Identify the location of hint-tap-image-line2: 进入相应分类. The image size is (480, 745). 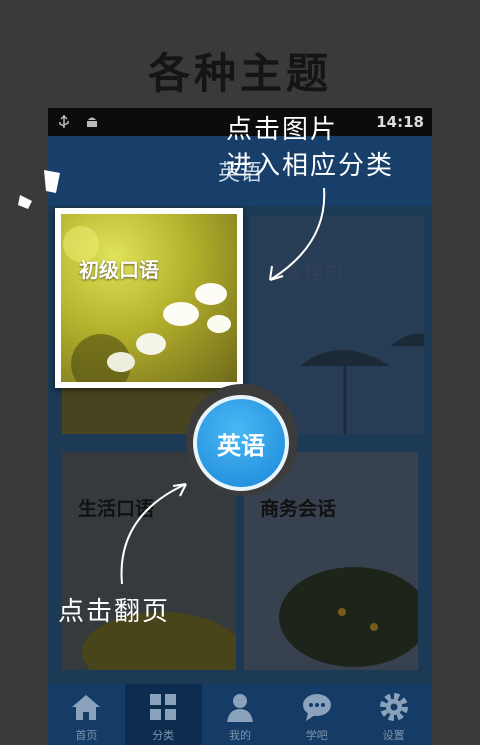
(310, 166).